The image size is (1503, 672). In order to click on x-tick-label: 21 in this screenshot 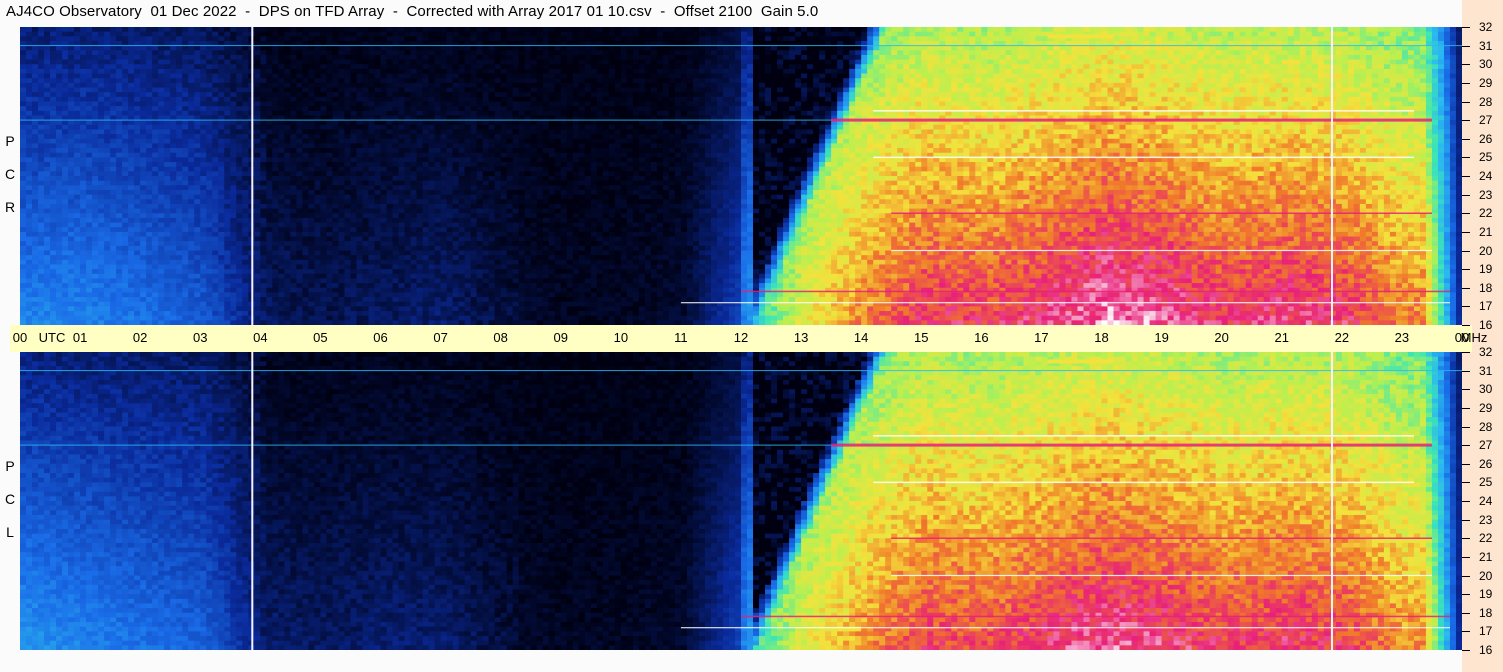, I will do `click(1282, 337)`.